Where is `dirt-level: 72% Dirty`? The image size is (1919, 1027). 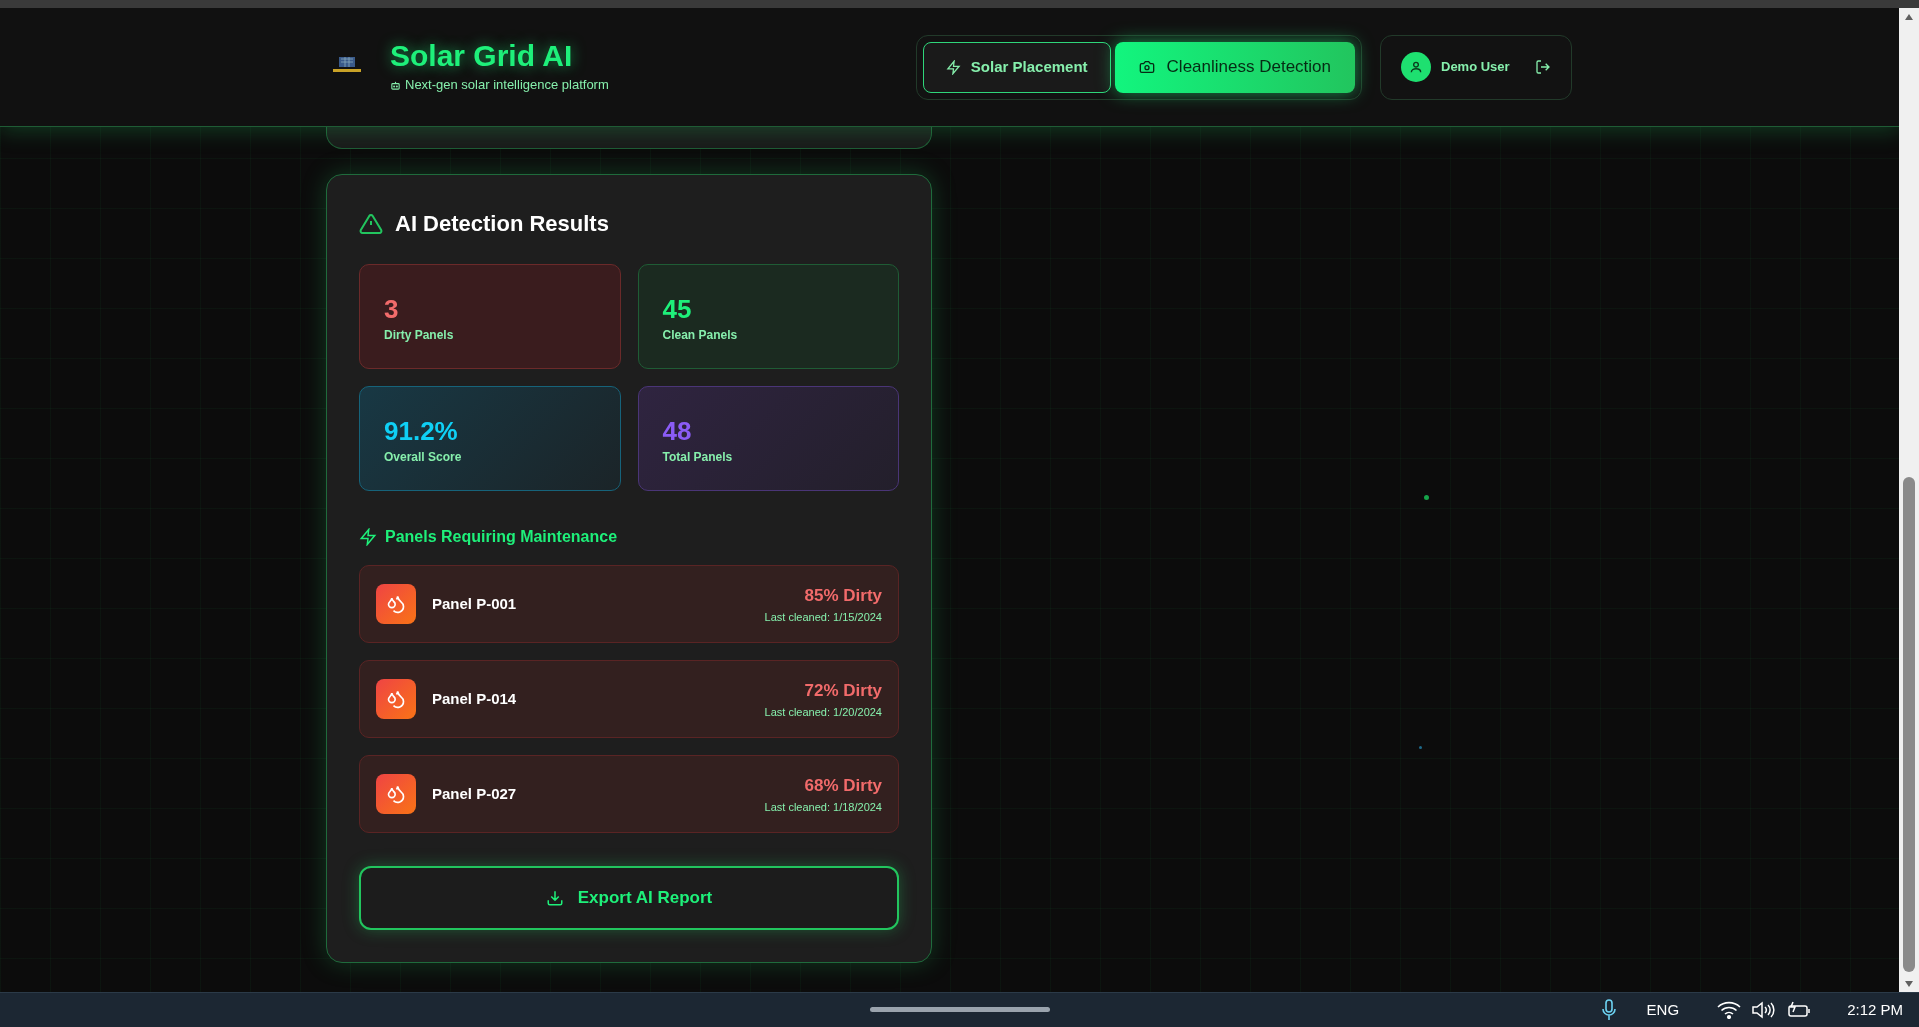
dirt-level: 72% Dirty is located at coordinates (843, 690).